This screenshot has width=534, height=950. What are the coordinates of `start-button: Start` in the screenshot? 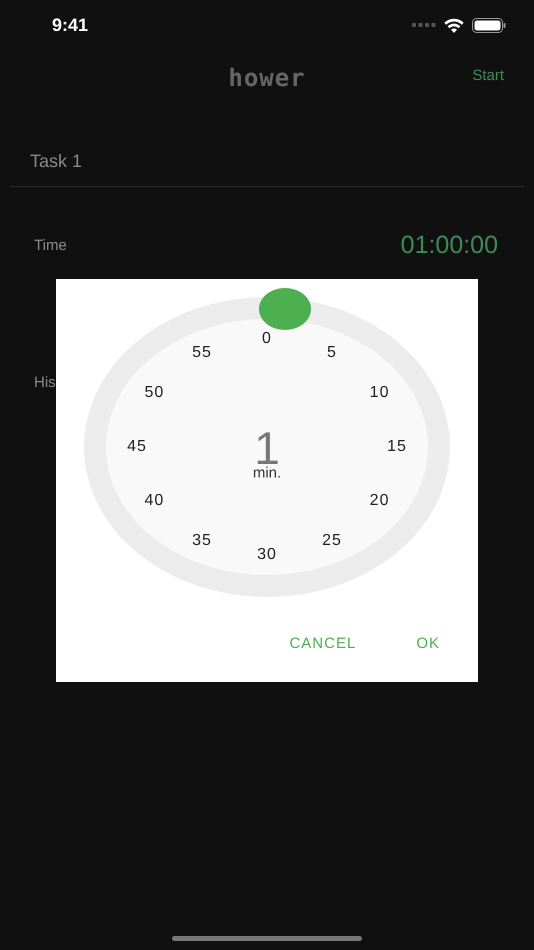 It's located at (488, 76).